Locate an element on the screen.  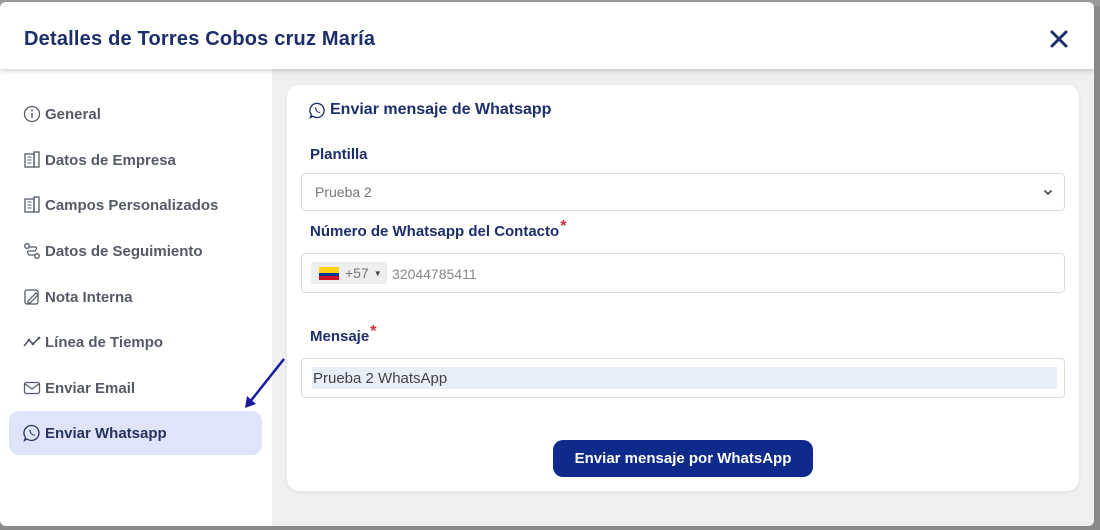
sidebar-item-datos-seguimiento: Datos de Seguimiento is located at coordinates (135, 251).